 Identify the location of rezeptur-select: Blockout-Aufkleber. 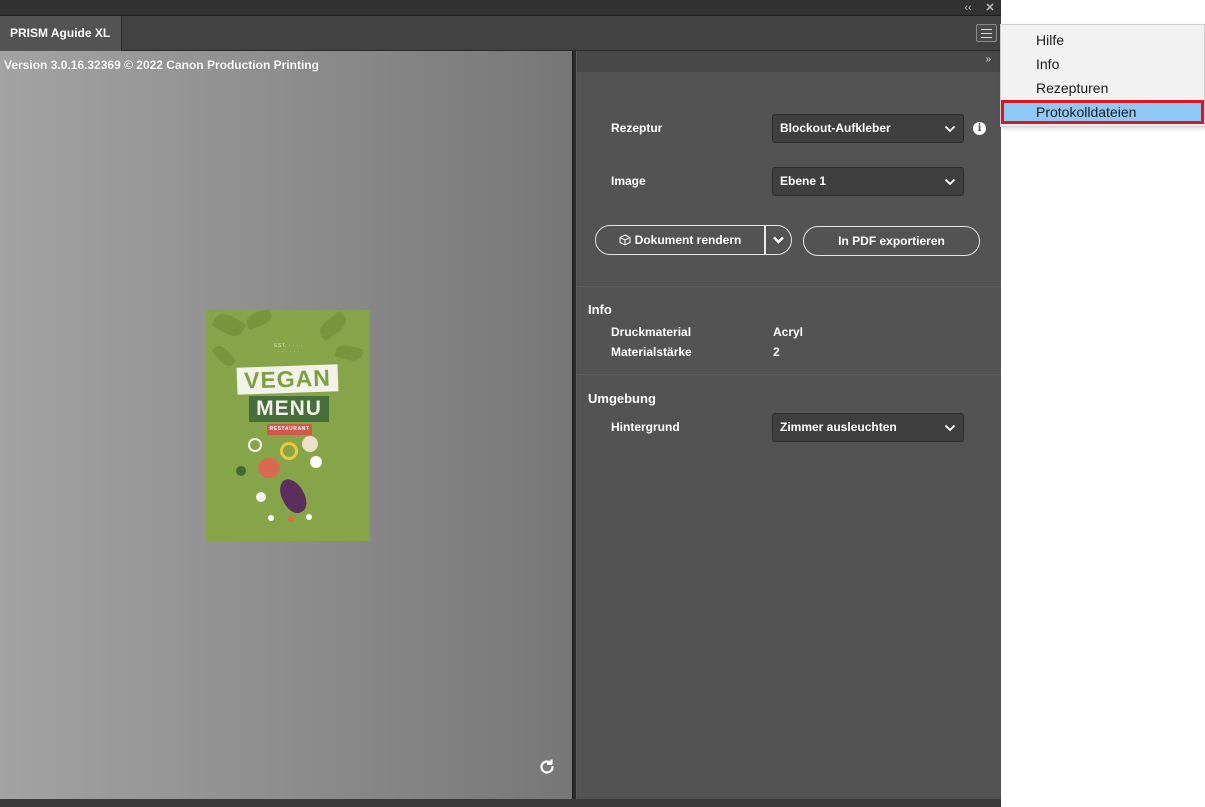
(868, 128).